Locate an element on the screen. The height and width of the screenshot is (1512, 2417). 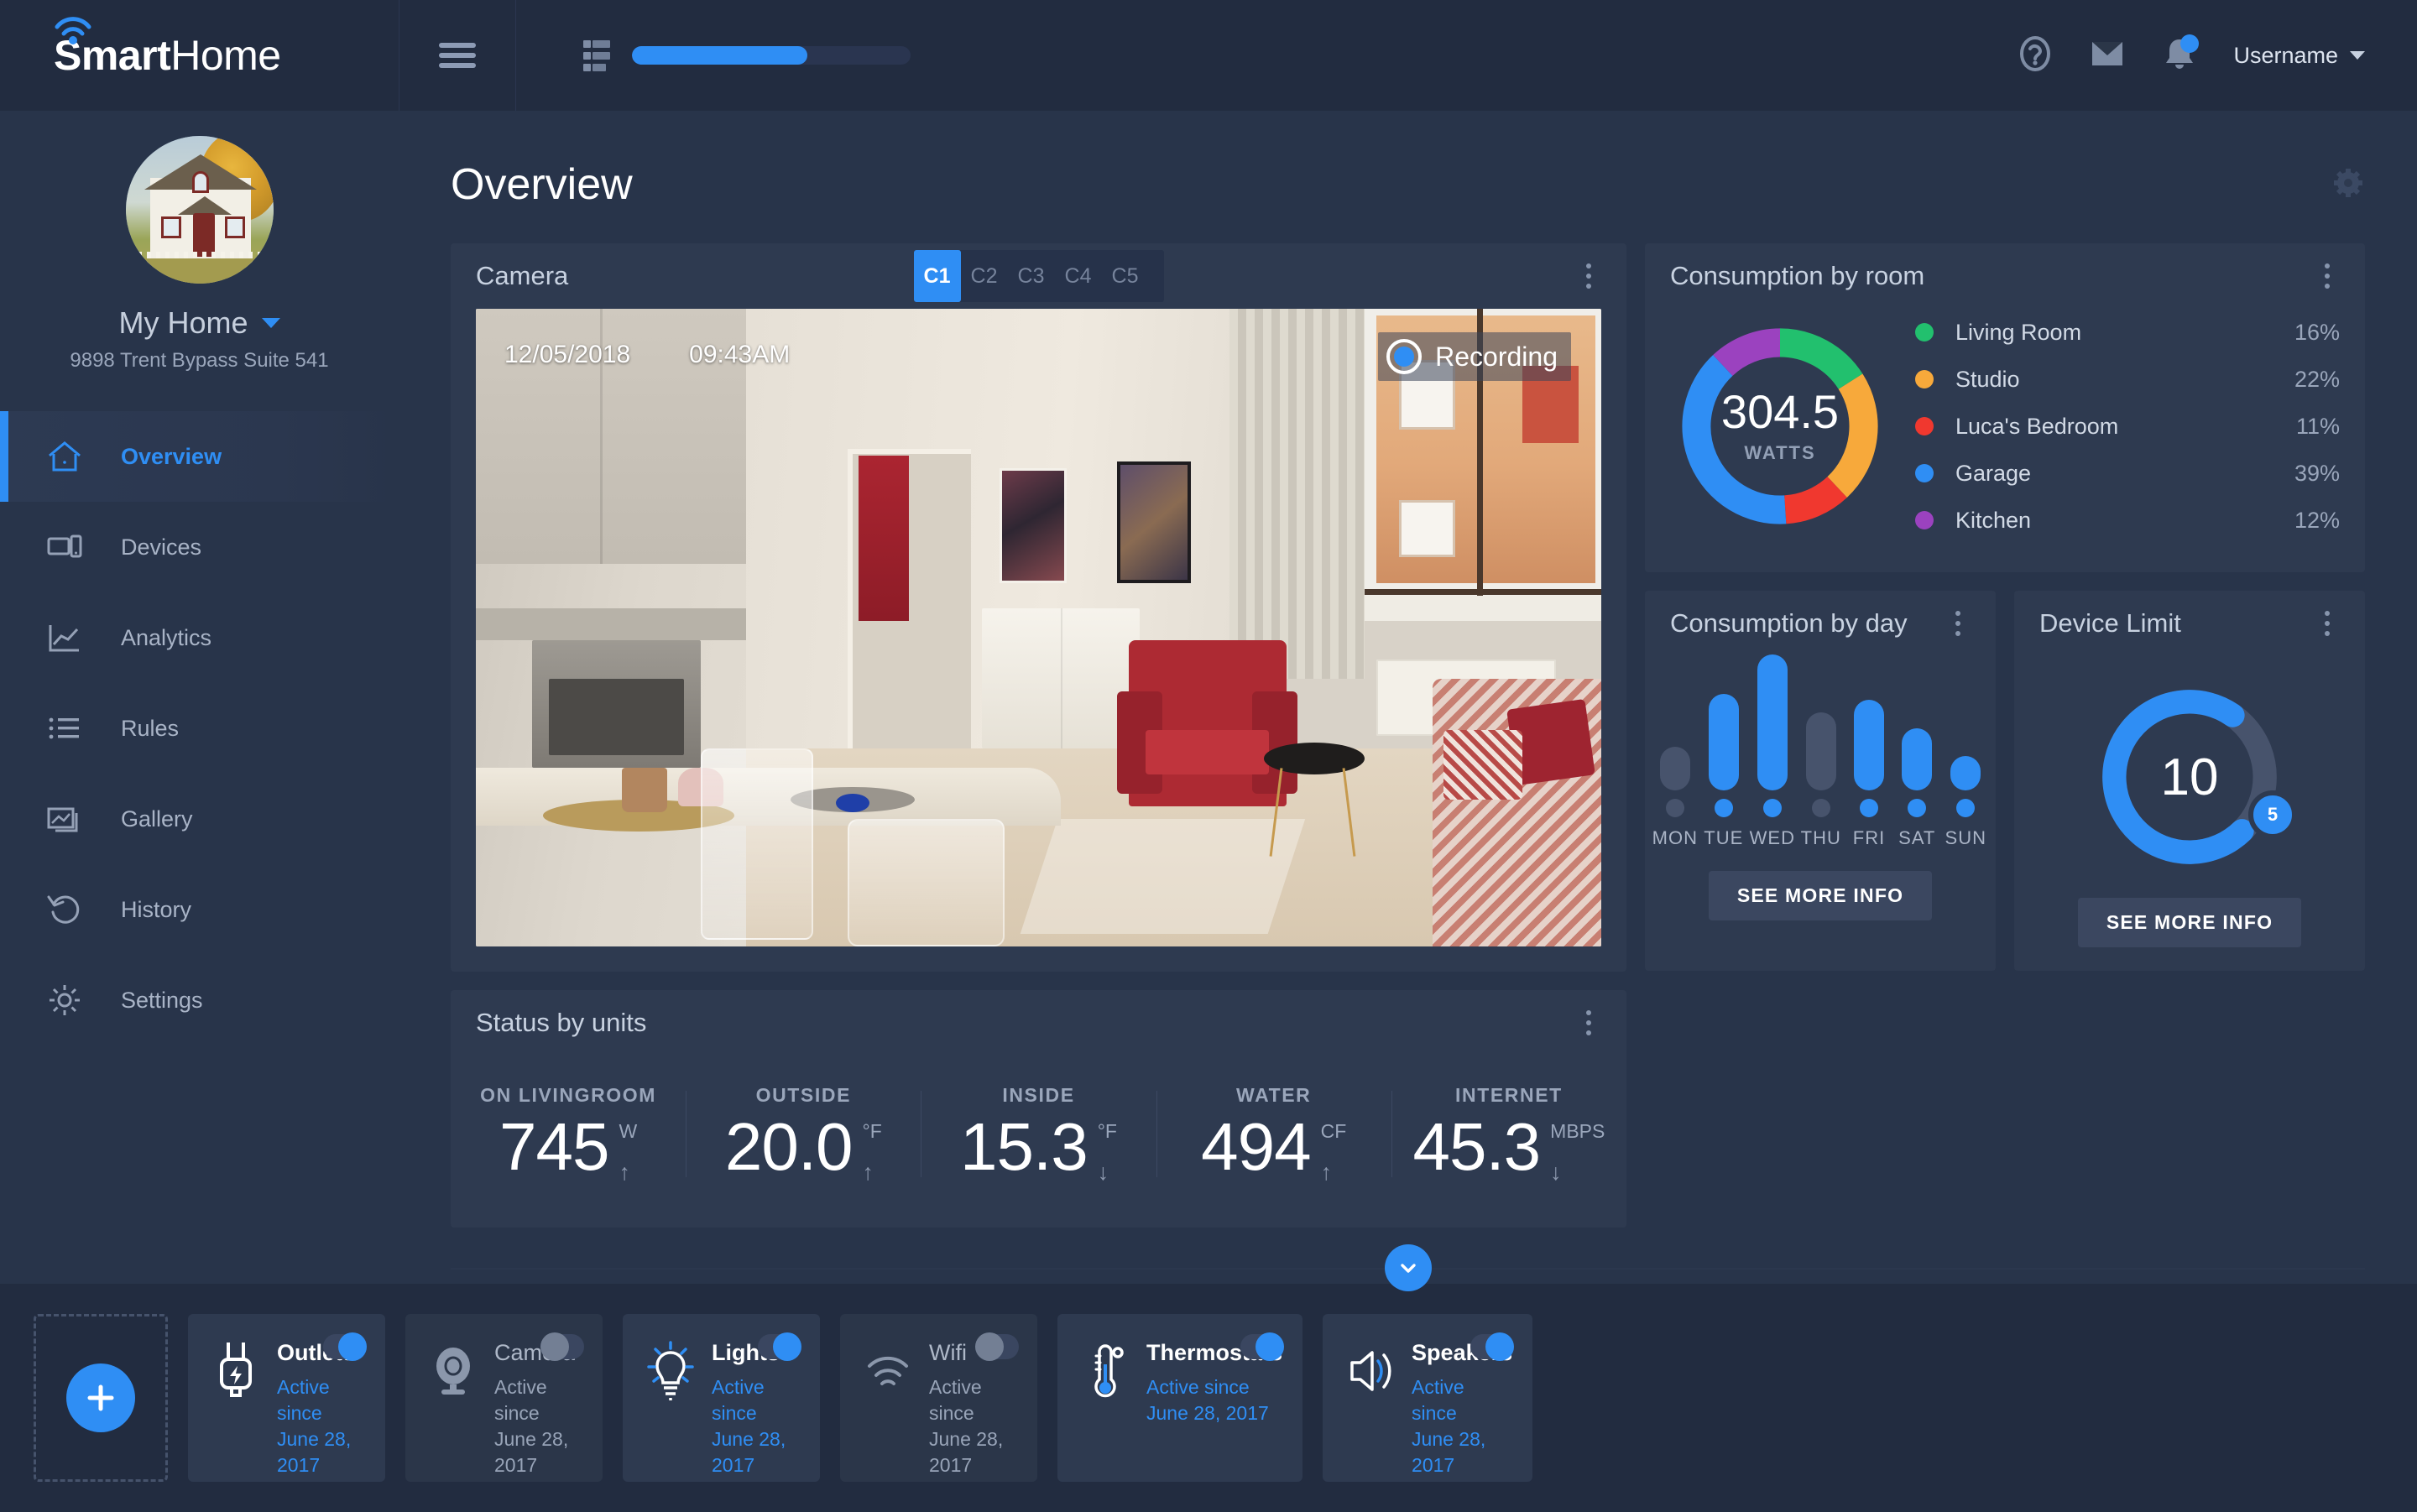
bar-column: WED is located at coordinates (1772, 752).